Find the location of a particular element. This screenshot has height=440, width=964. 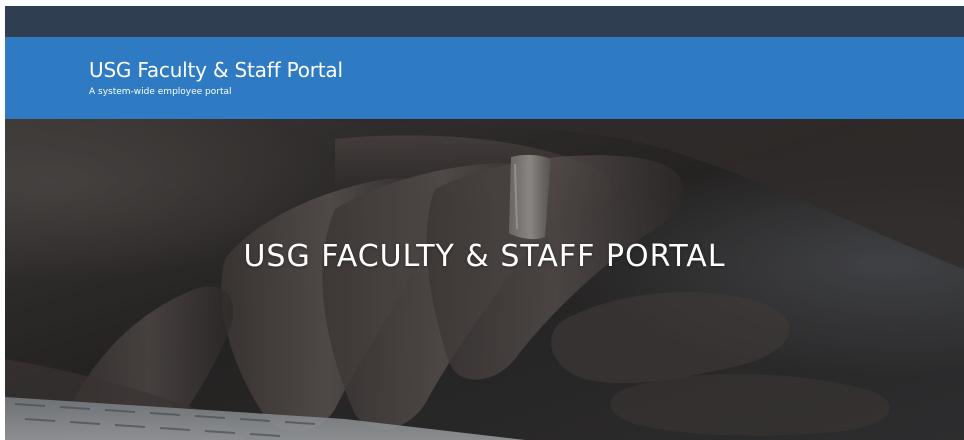

site-title-link: USG Faculty & Staff Portal is located at coordinates (216, 70).